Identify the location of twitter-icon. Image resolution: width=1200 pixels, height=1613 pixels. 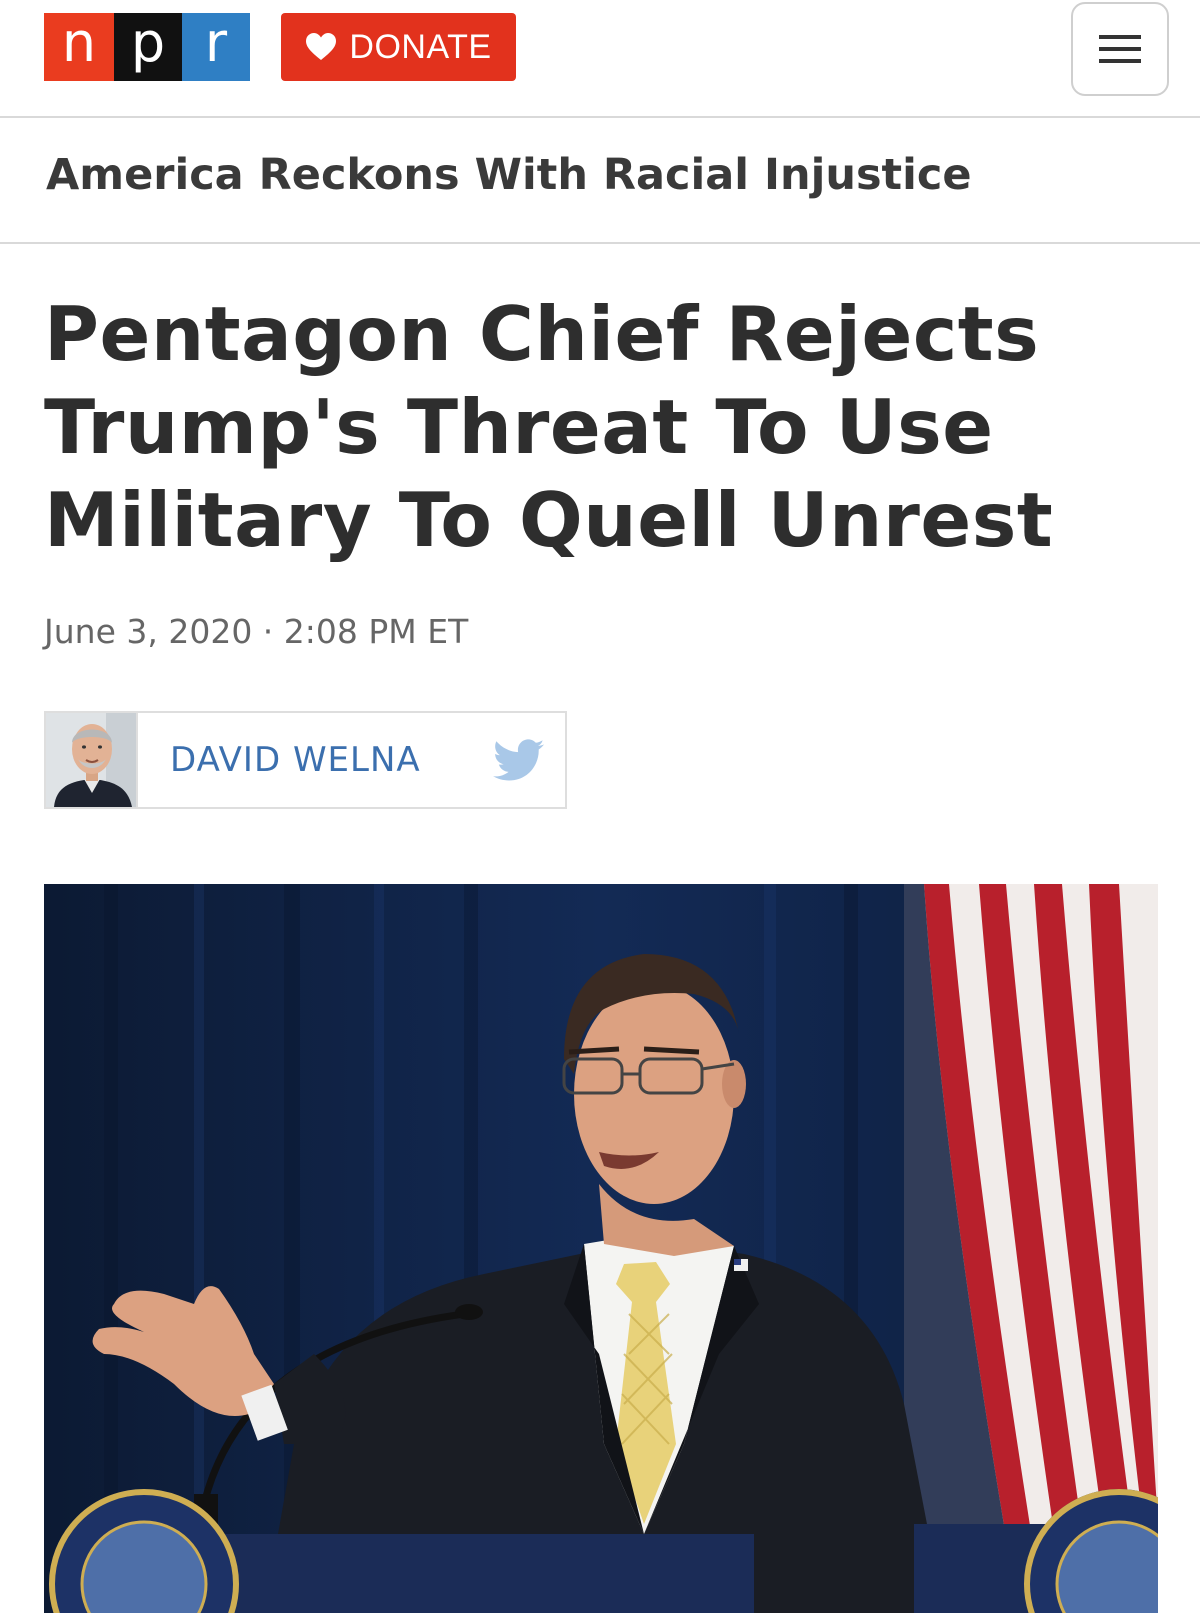
(519, 761).